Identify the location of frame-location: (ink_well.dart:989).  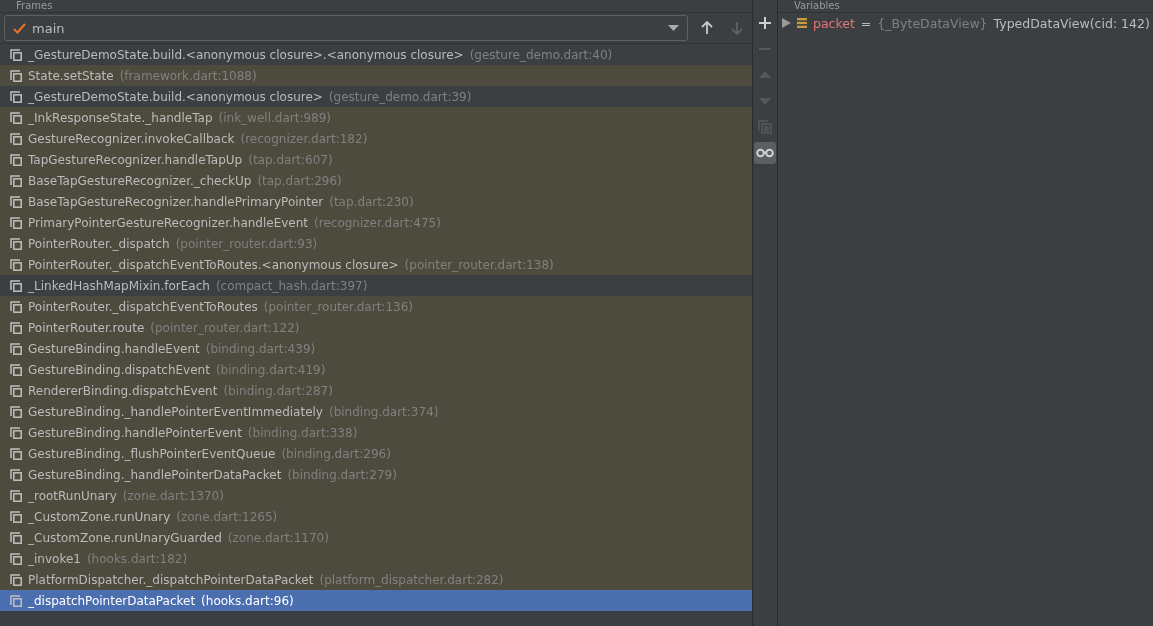
(275, 117).